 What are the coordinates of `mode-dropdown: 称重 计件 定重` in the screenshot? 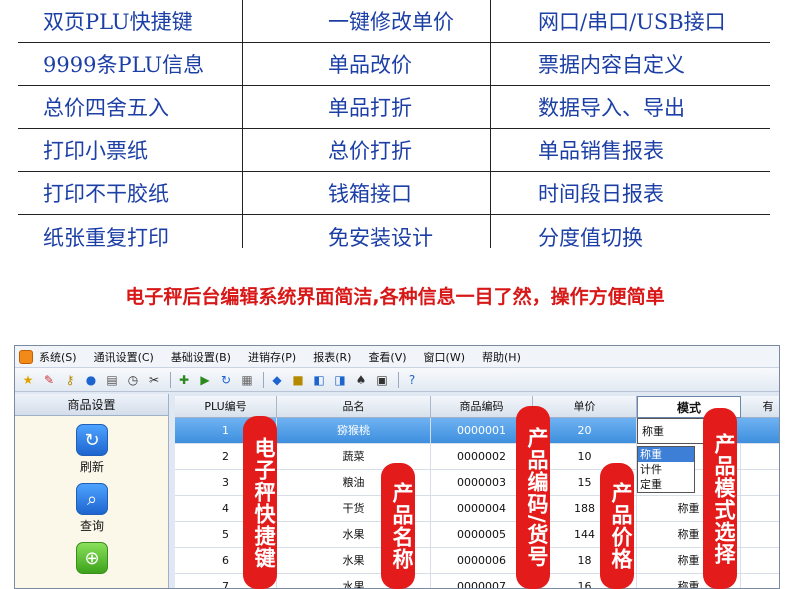 It's located at (666, 469).